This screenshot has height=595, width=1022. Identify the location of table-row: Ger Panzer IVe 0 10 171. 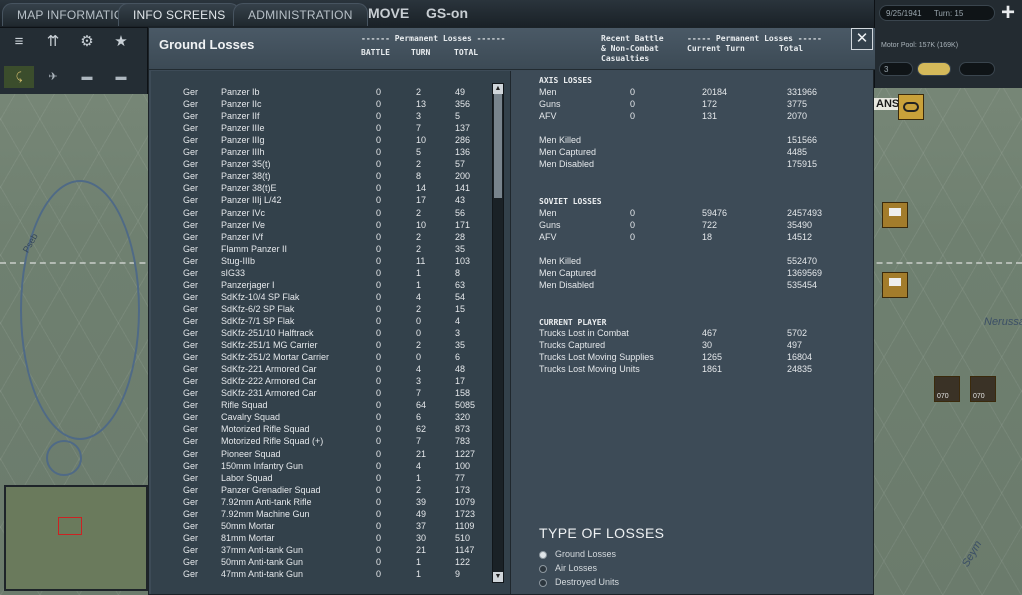
(321, 225).